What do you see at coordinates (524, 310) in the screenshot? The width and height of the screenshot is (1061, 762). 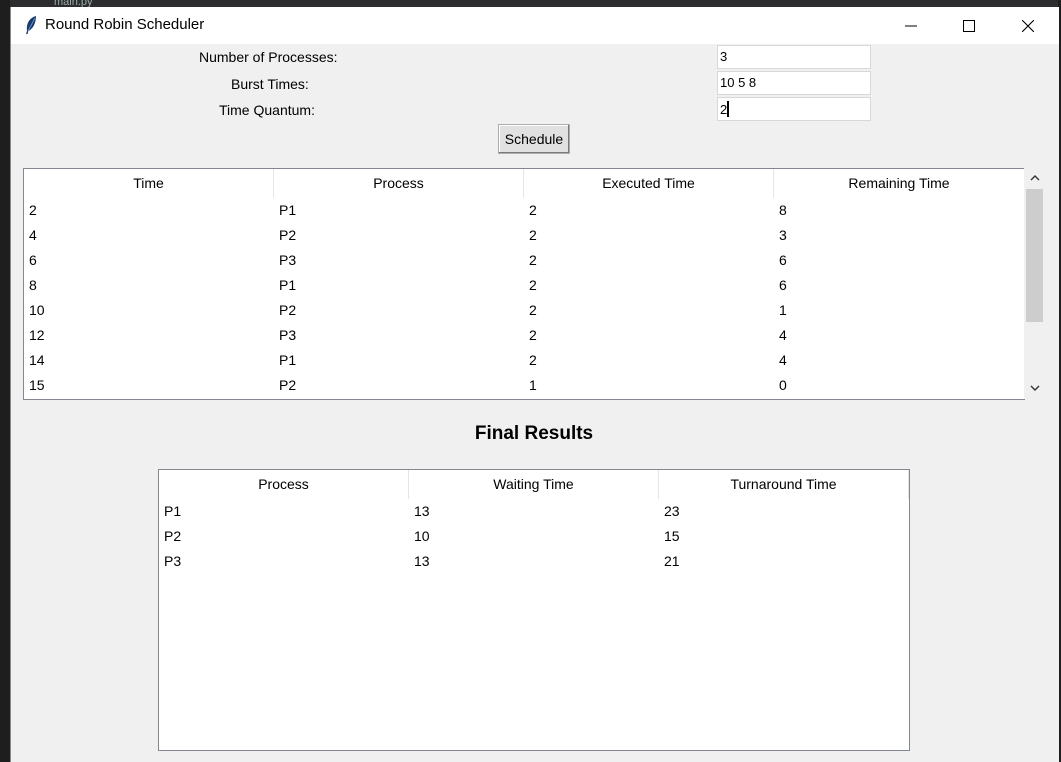 I see `table-row: 10 P2 2 1` at bounding box center [524, 310].